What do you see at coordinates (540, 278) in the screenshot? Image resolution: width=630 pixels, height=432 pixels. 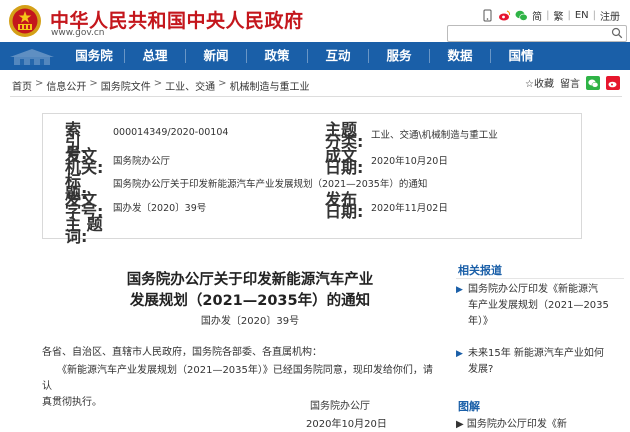 I see `related-divider` at bounding box center [540, 278].